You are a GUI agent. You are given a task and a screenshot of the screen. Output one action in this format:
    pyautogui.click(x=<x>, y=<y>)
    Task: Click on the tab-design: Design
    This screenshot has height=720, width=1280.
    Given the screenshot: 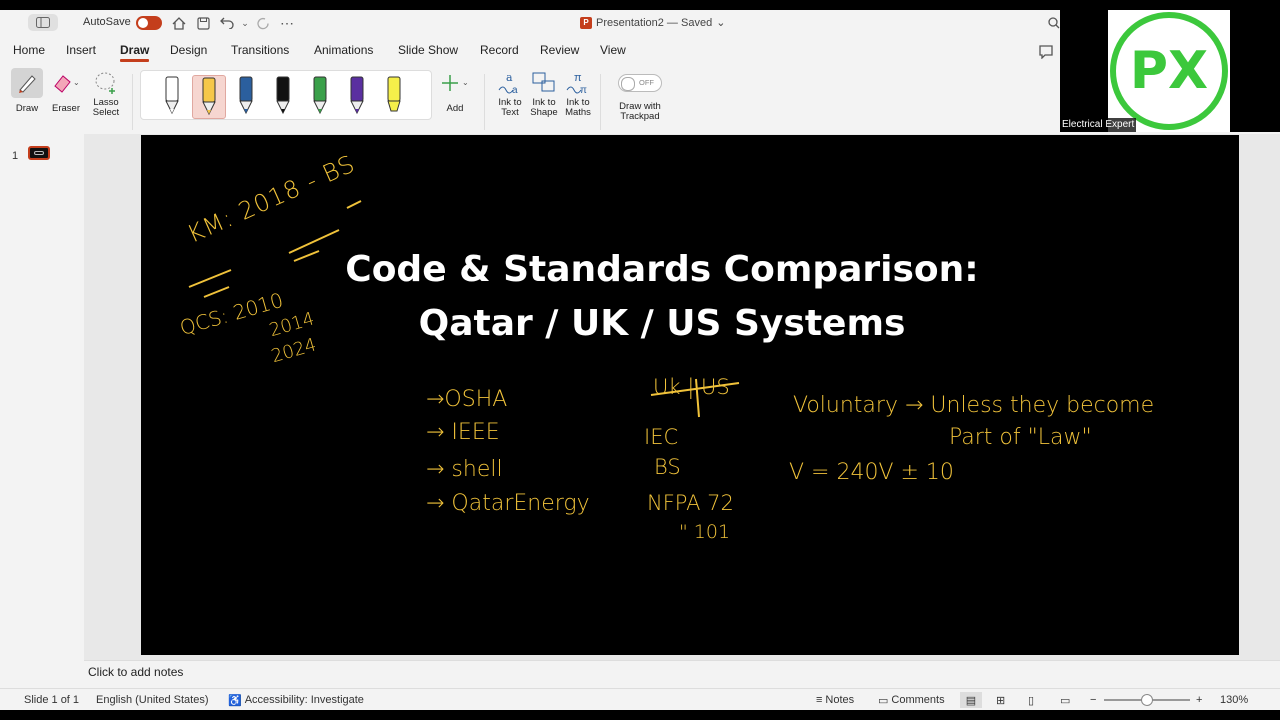 What is the action you would take?
    pyautogui.click(x=188, y=50)
    